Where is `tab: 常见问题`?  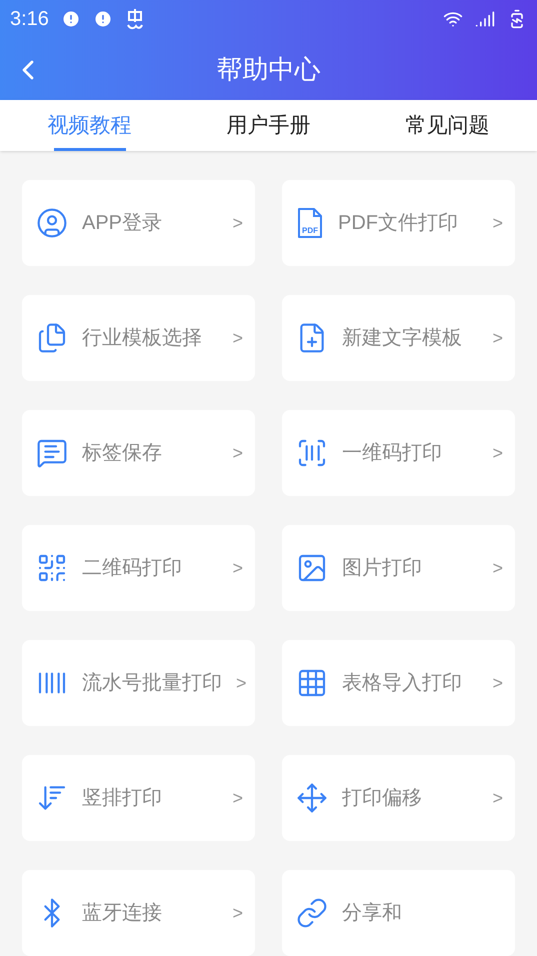 tab: 常见问题 is located at coordinates (447, 125).